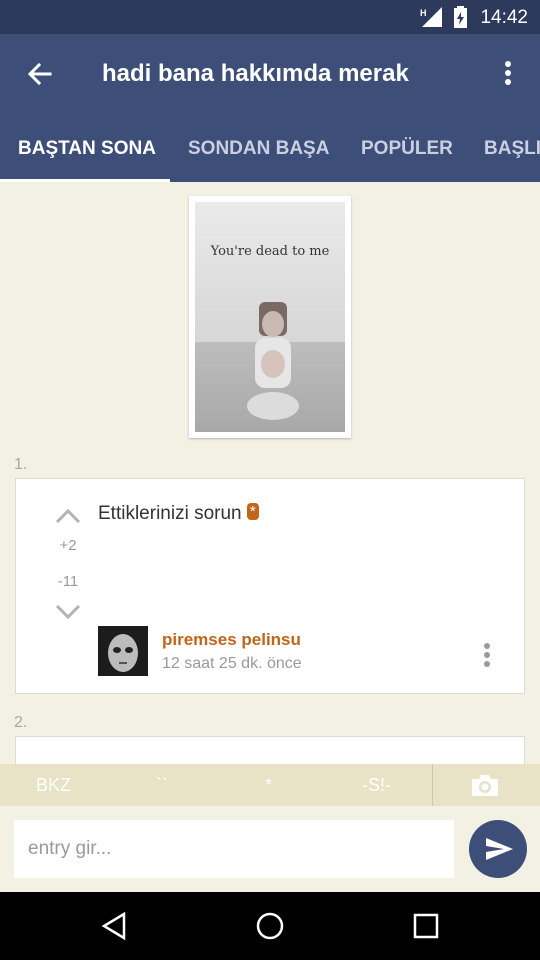 The height and width of the screenshot is (960, 540). What do you see at coordinates (504, 17) in the screenshot?
I see `clock: 14:42` at bounding box center [504, 17].